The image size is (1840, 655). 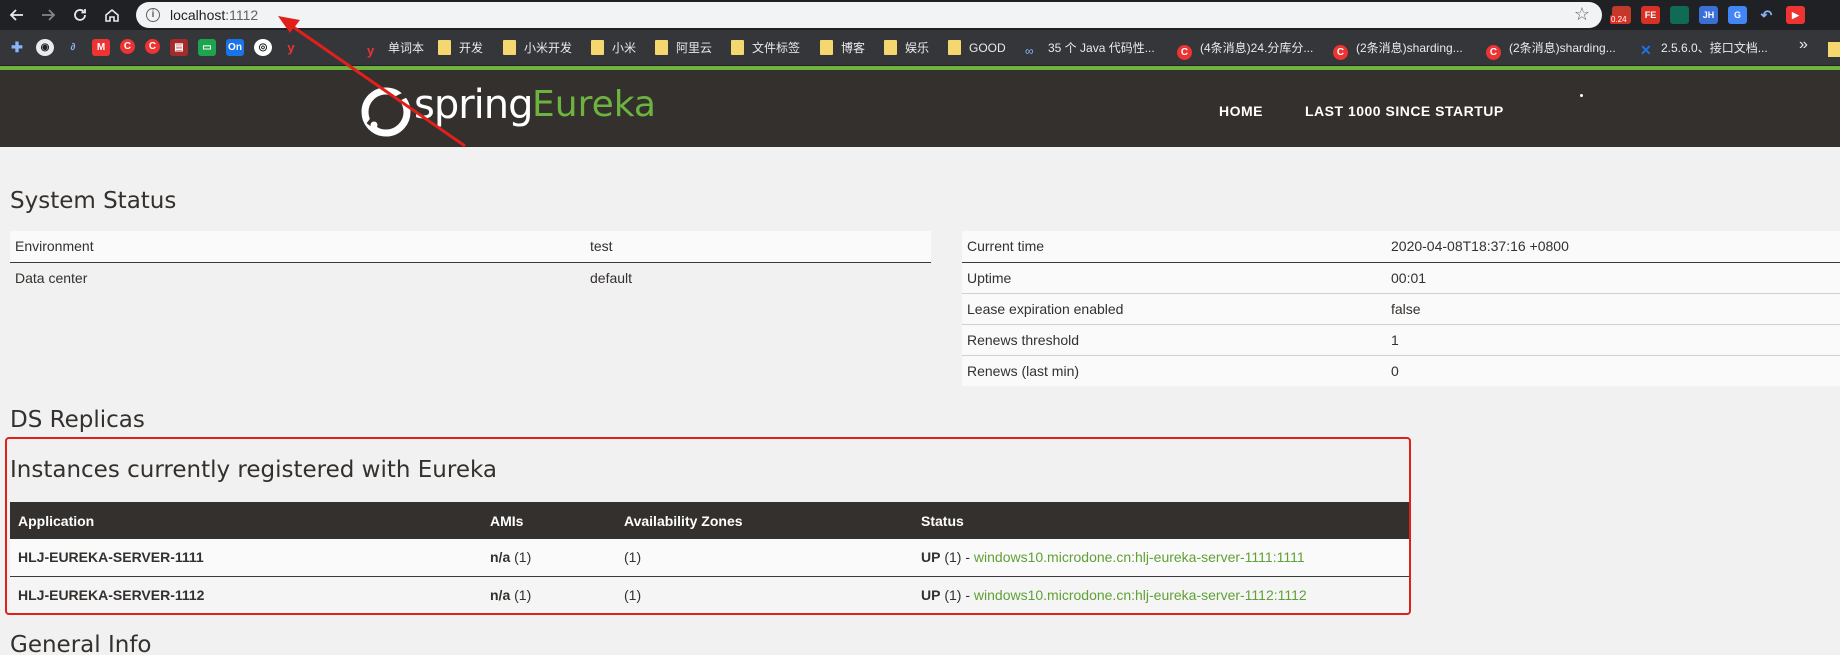 I want to click on bookmark-label: 开发, so click(x=471, y=48).